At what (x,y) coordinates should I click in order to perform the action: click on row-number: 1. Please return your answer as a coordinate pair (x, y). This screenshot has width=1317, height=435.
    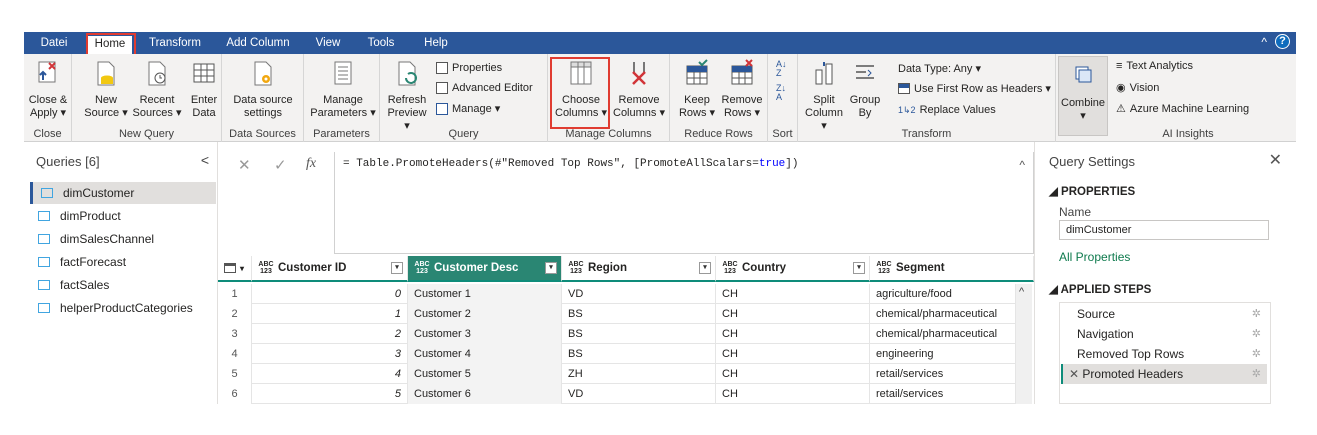
    Looking at the image, I should click on (235, 294).